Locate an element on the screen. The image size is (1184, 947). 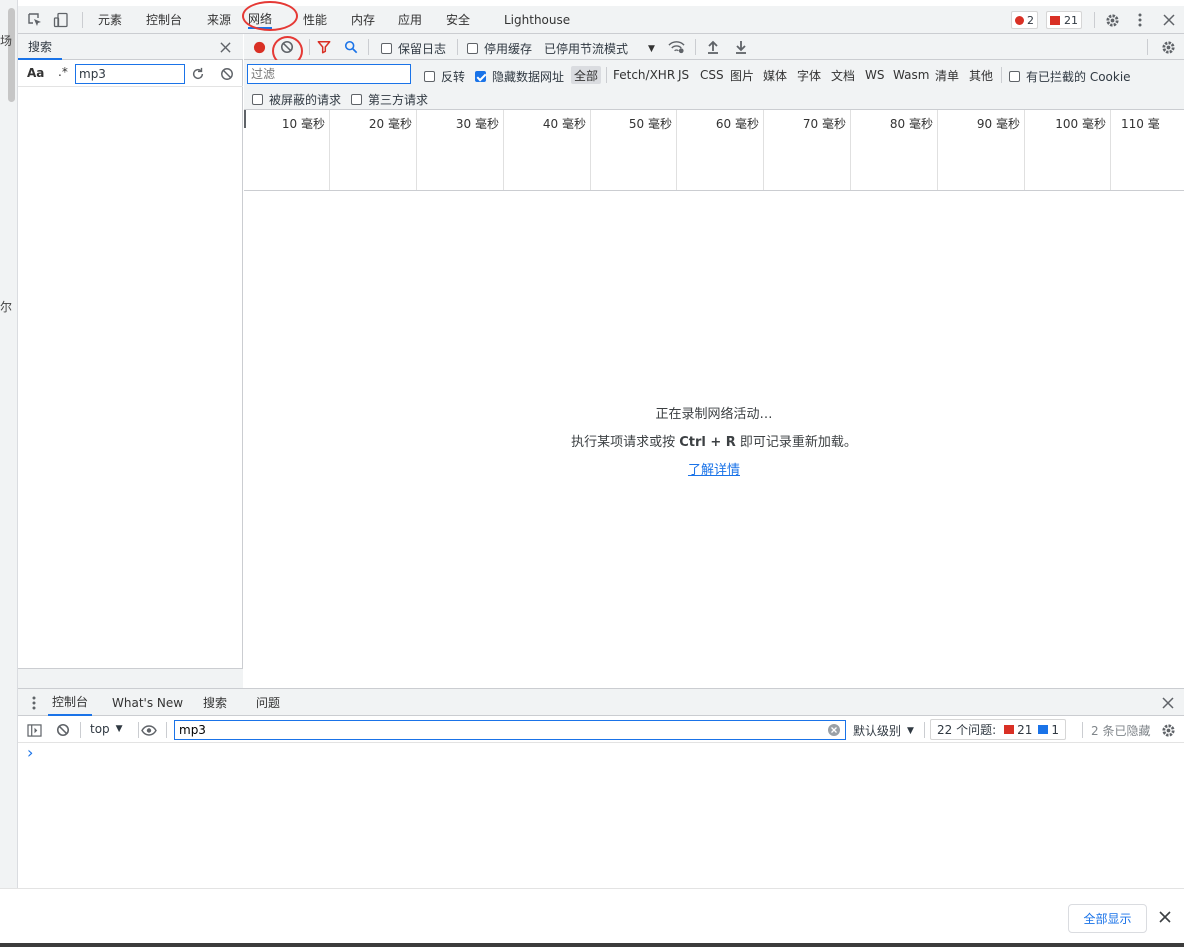
close-search-icon is located at coordinates (225, 47).